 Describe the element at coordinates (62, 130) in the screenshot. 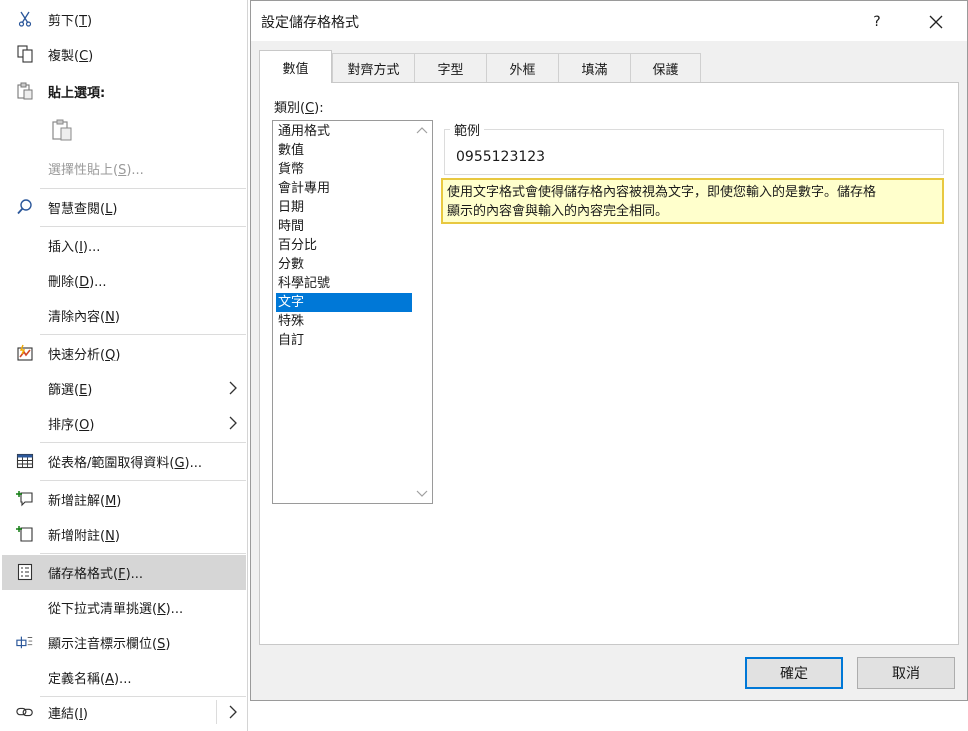

I see `paste-option-clipboard-icon` at that location.